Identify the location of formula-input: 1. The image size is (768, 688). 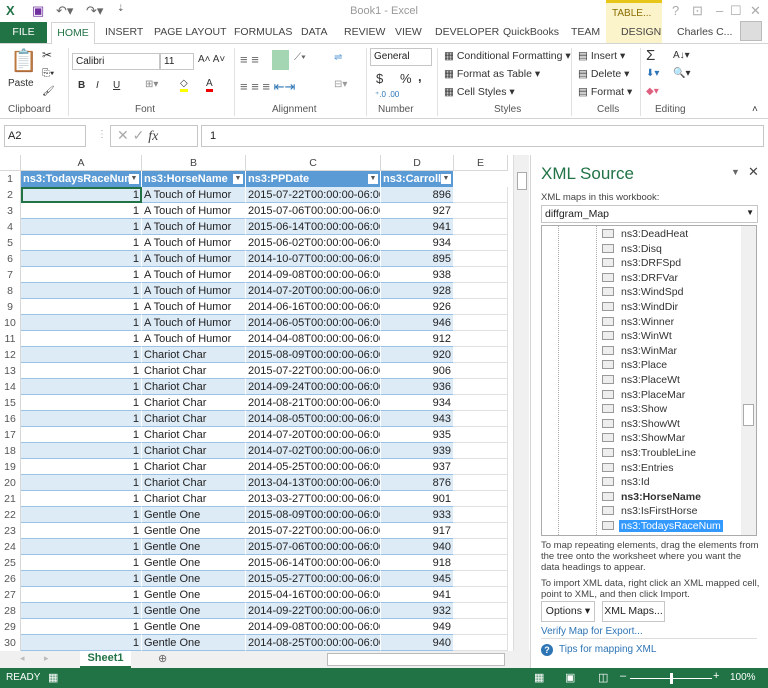
(482, 136).